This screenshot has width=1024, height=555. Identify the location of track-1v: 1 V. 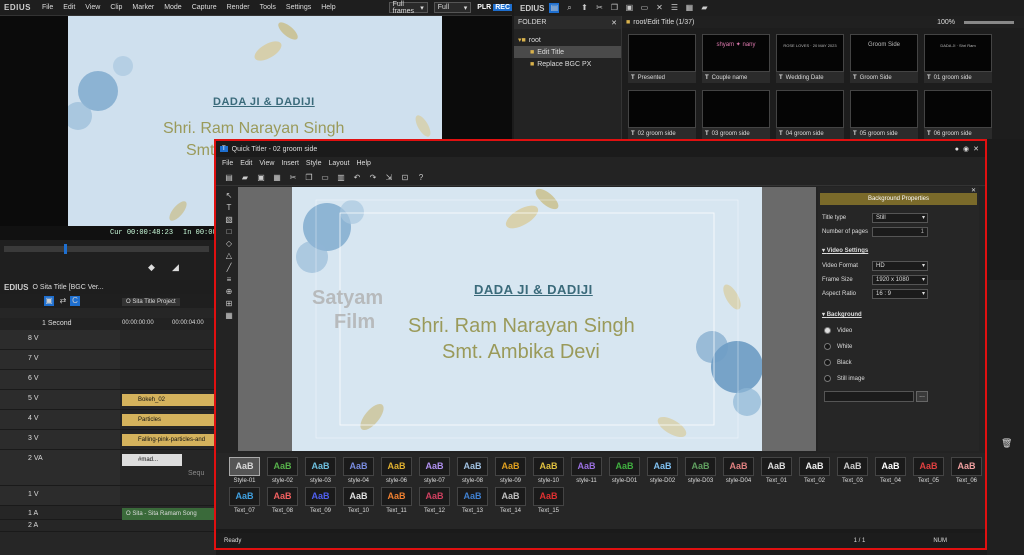
(108, 496).